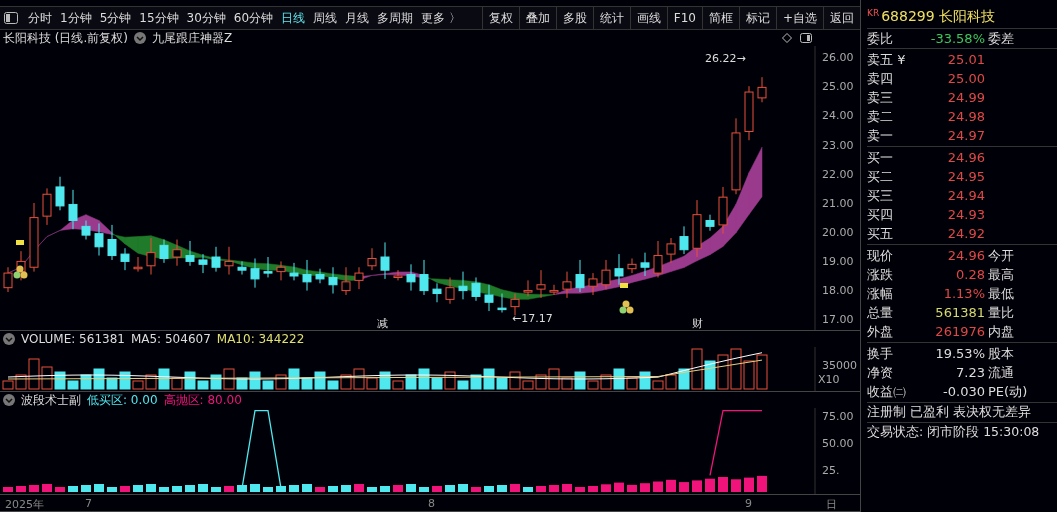 This screenshot has height=512, width=1057. I want to click on date-label: 9, so click(748, 503).